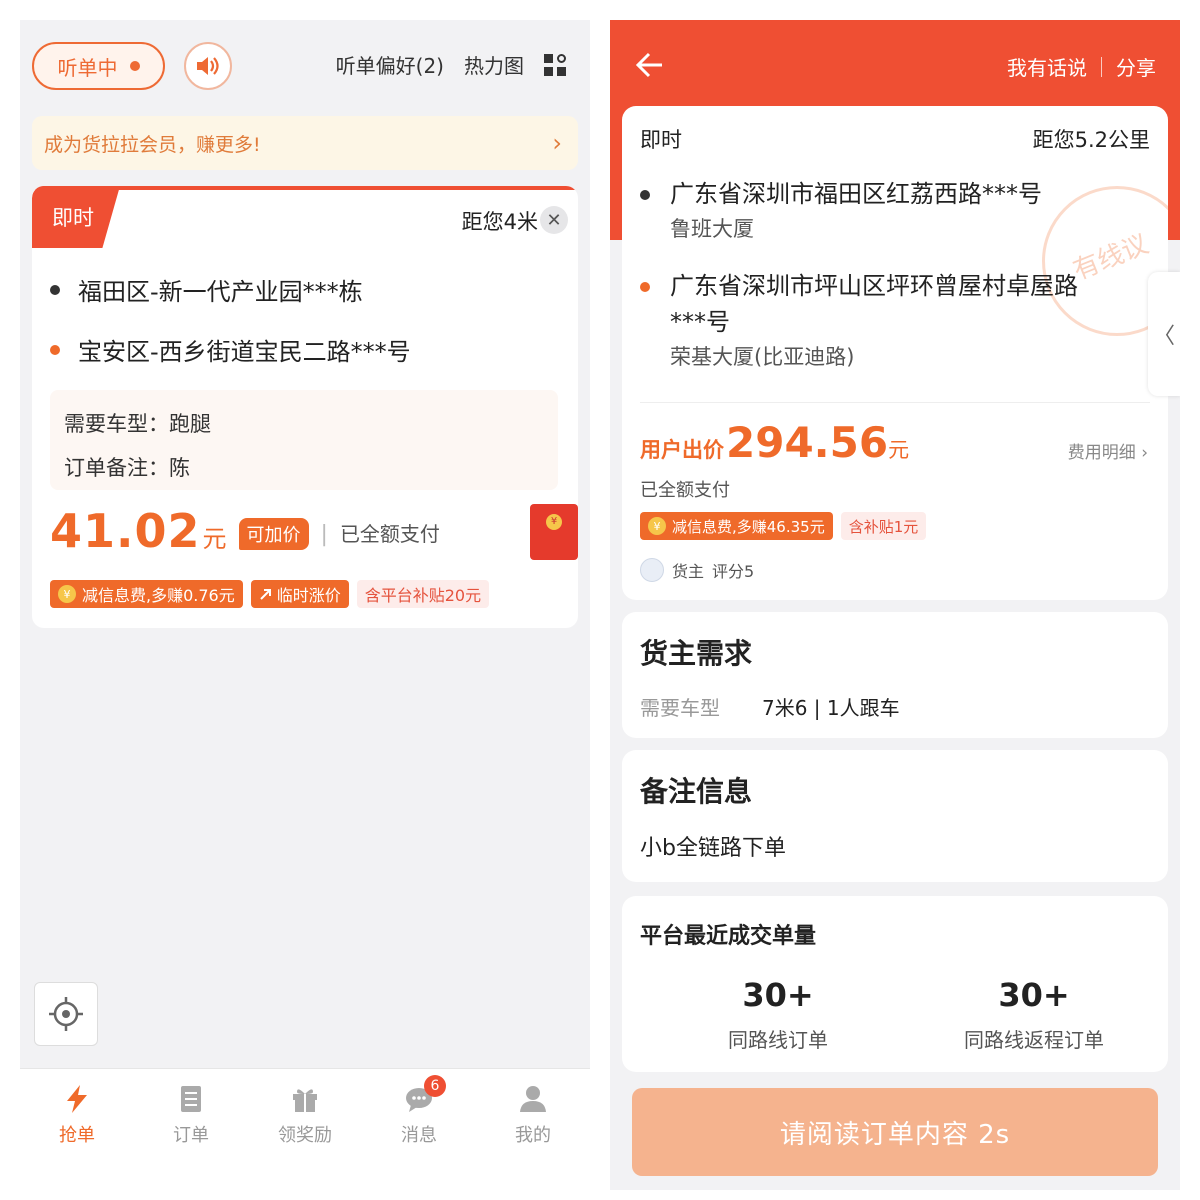  Describe the element at coordinates (696, 791) in the screenshot. I see `remark-title: 备注信息` at that location.